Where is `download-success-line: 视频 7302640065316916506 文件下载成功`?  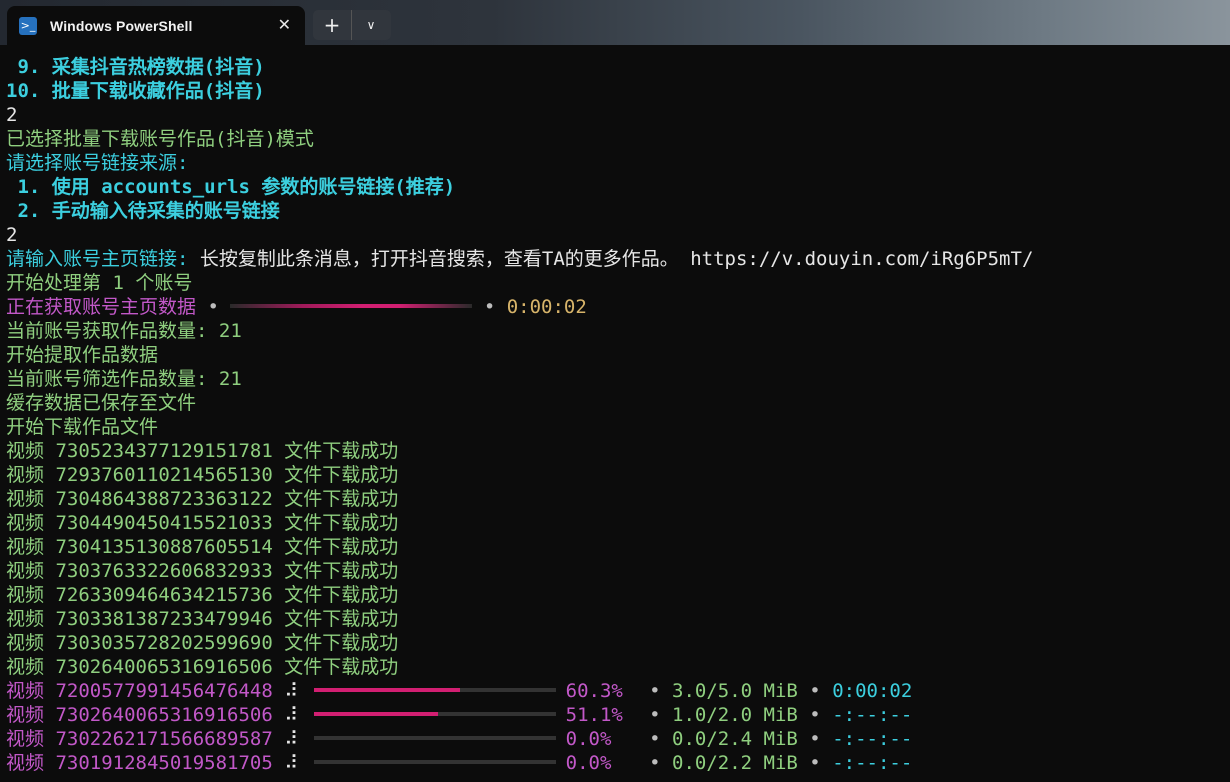 download-success-line: 视频 7302640065316916506 文件下载成功 is located at coordinates (618, 667).